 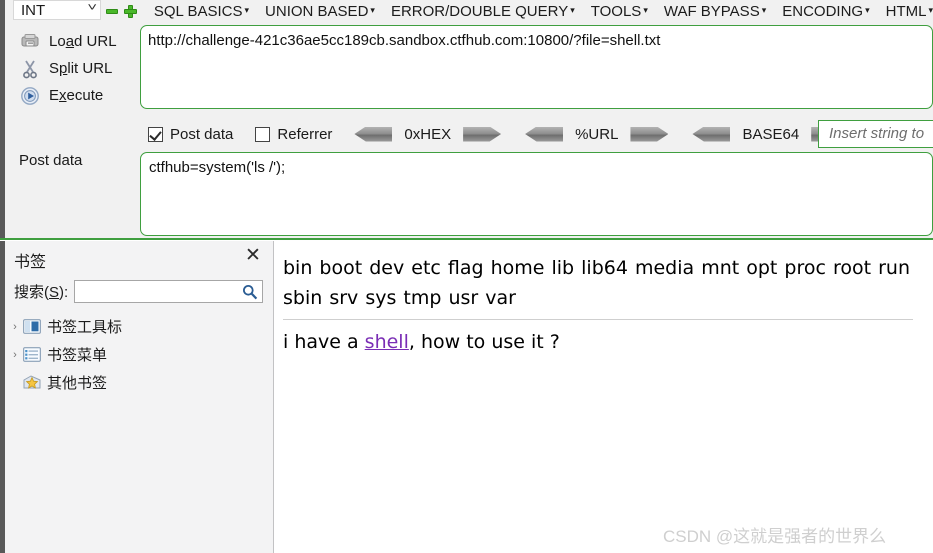 I want to click on execute-button: Execute, so click(x=72, y=95).